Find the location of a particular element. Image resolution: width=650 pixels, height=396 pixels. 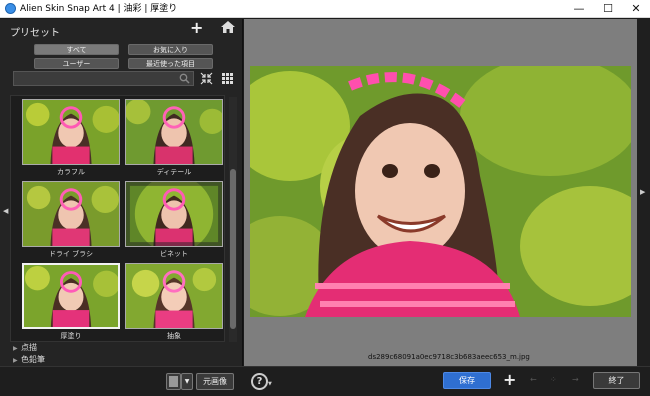

preset-thumbnail: ドライ ブラシ is located at coordinates (71, 222).